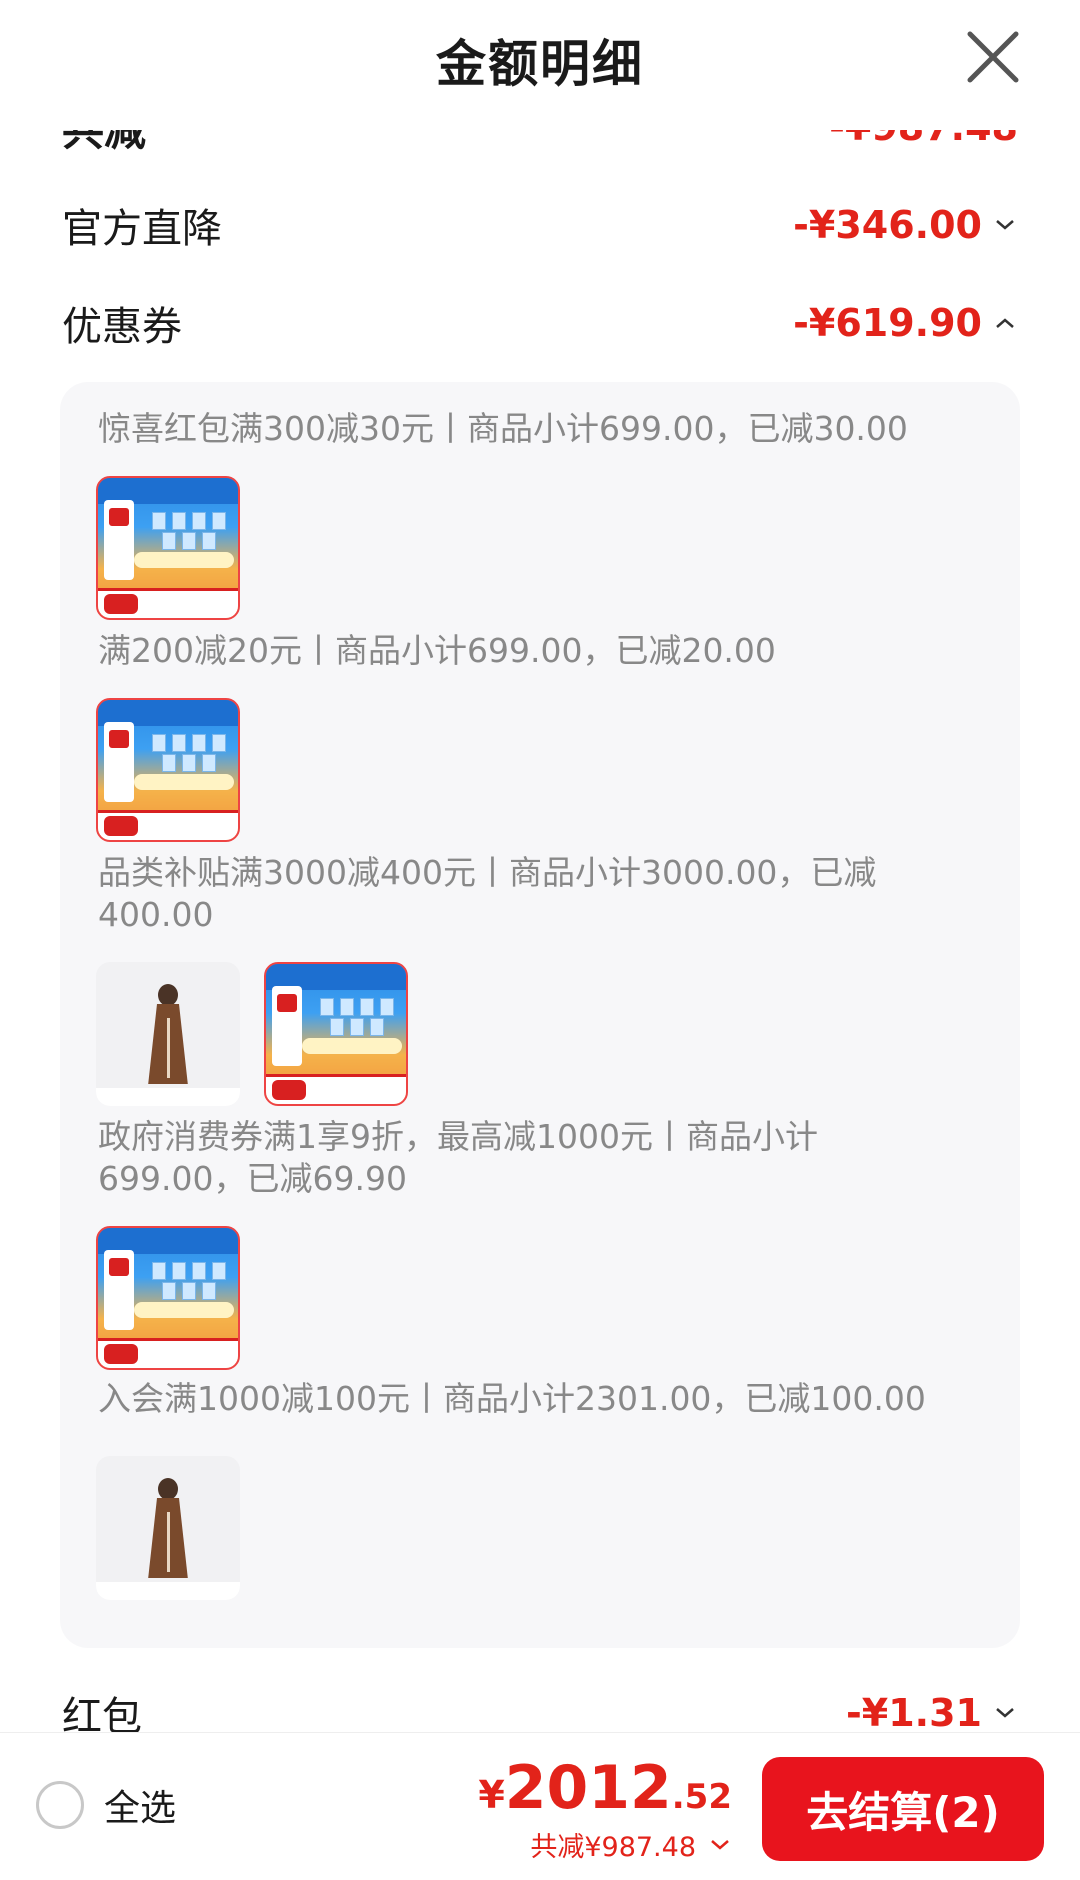  I want to click on saved-amount-text: 共减¥987.48, so click(613, 1847).